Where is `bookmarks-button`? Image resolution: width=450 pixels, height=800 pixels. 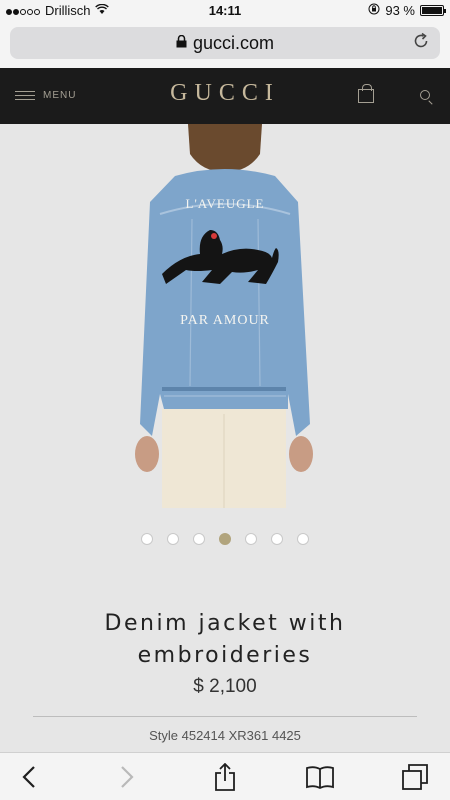 bookmarks-button is located at coordinates (320, 777).